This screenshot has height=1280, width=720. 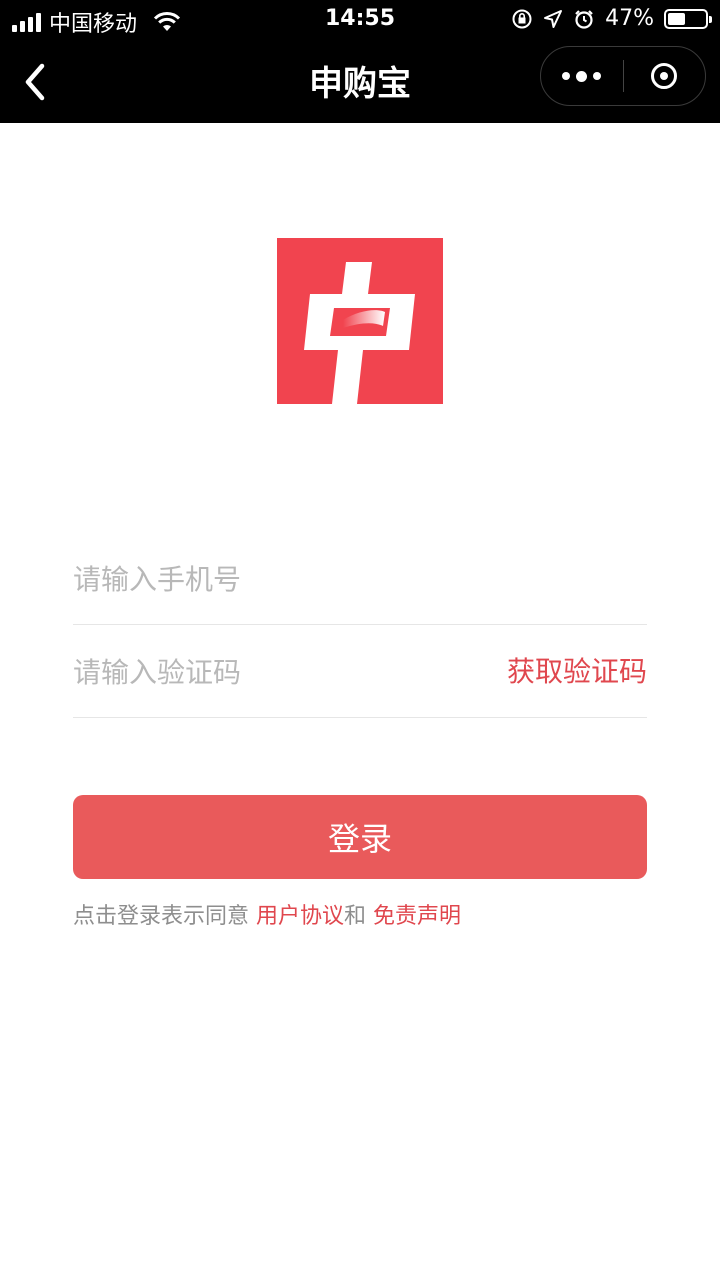 I want to click on verification-code-input, so click(x=273, y=672).